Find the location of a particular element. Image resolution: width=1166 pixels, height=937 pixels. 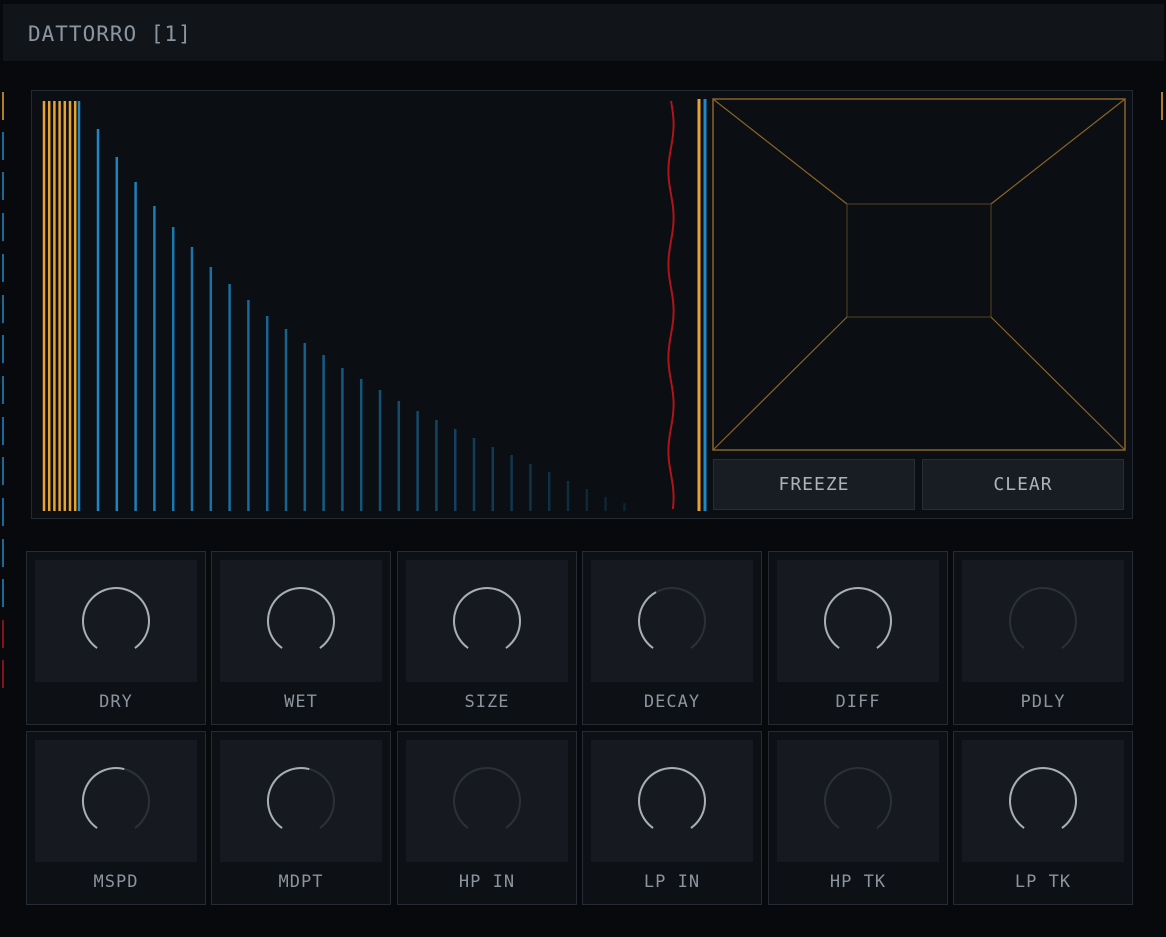

knob-hpin: HP IN is located at coordinates (487, 818).